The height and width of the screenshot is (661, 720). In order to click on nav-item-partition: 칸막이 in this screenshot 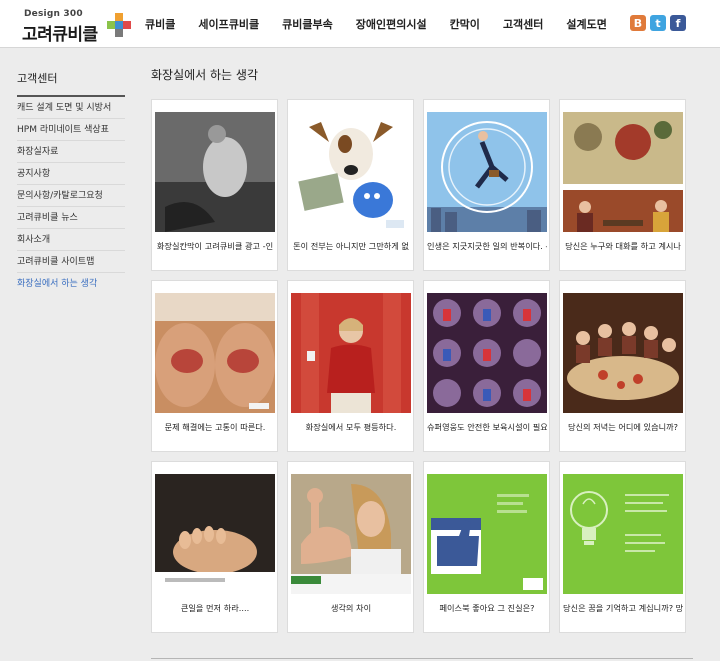, I will do `click(465, 24)`.